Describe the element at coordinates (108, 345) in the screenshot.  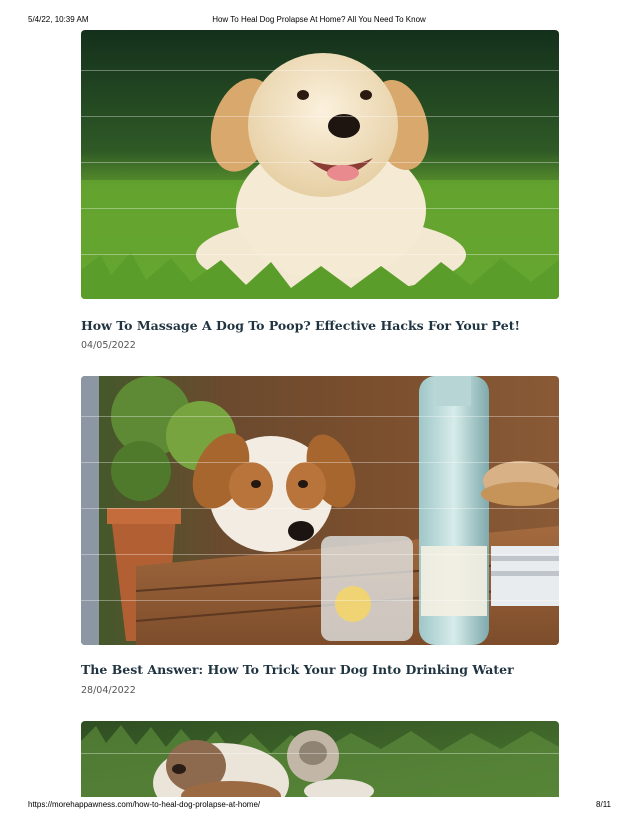
I see `post-date: 04/05/2022` at that location.